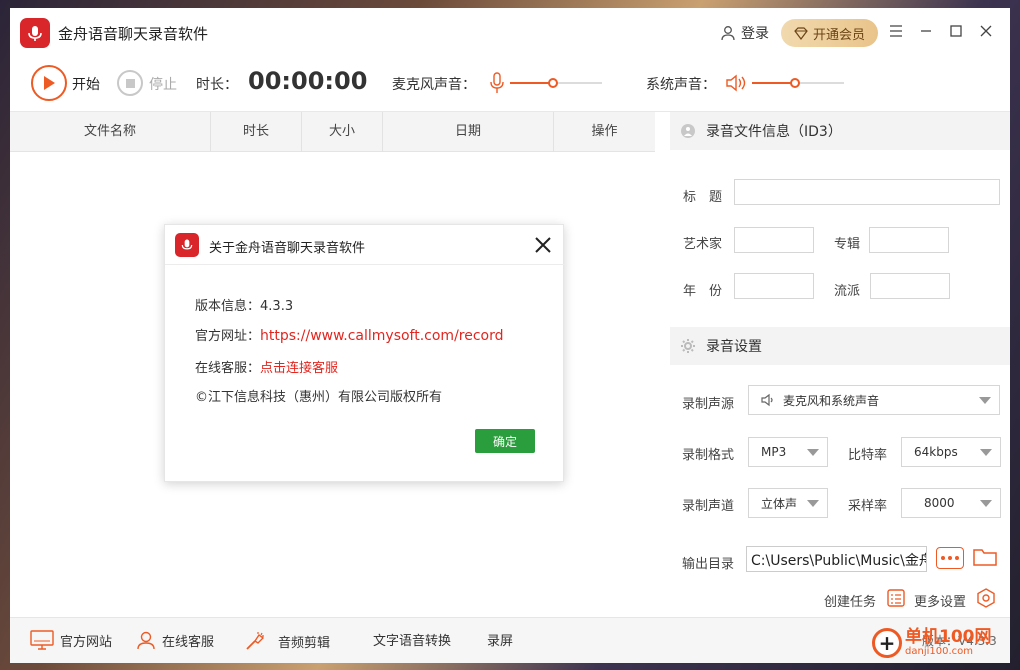  Describe the element at coordinates (936, 452) in the screenshot. I see `bitrate-value: 64kbps` at that location.